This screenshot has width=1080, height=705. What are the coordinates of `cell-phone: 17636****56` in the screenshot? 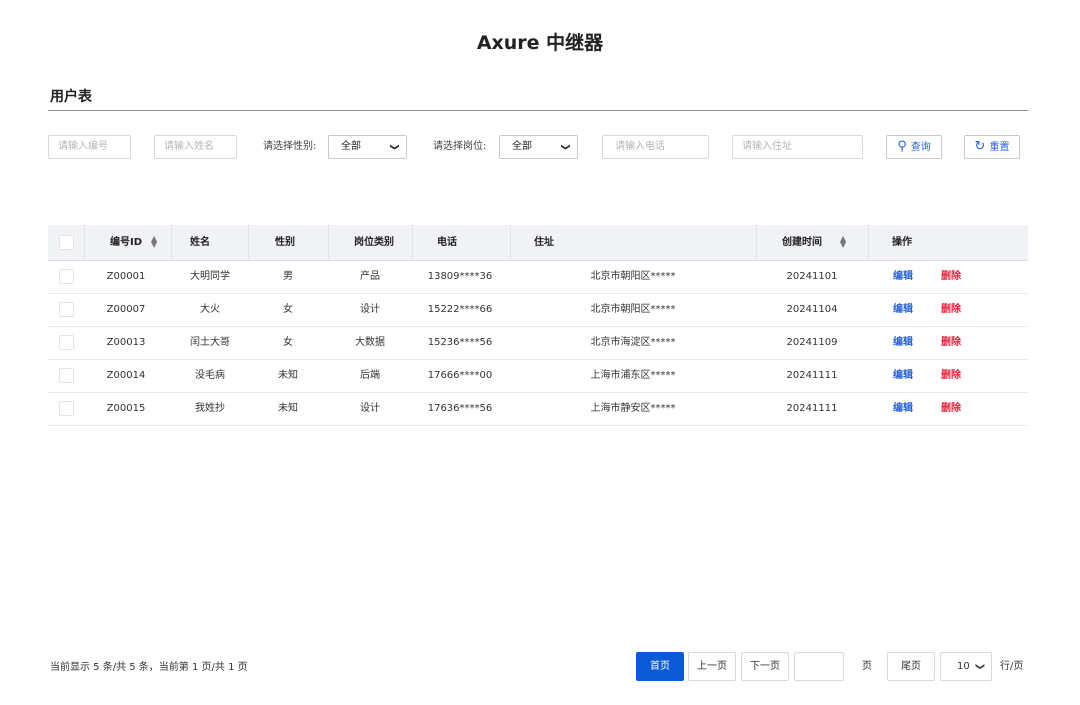 It's located at (460, 408).